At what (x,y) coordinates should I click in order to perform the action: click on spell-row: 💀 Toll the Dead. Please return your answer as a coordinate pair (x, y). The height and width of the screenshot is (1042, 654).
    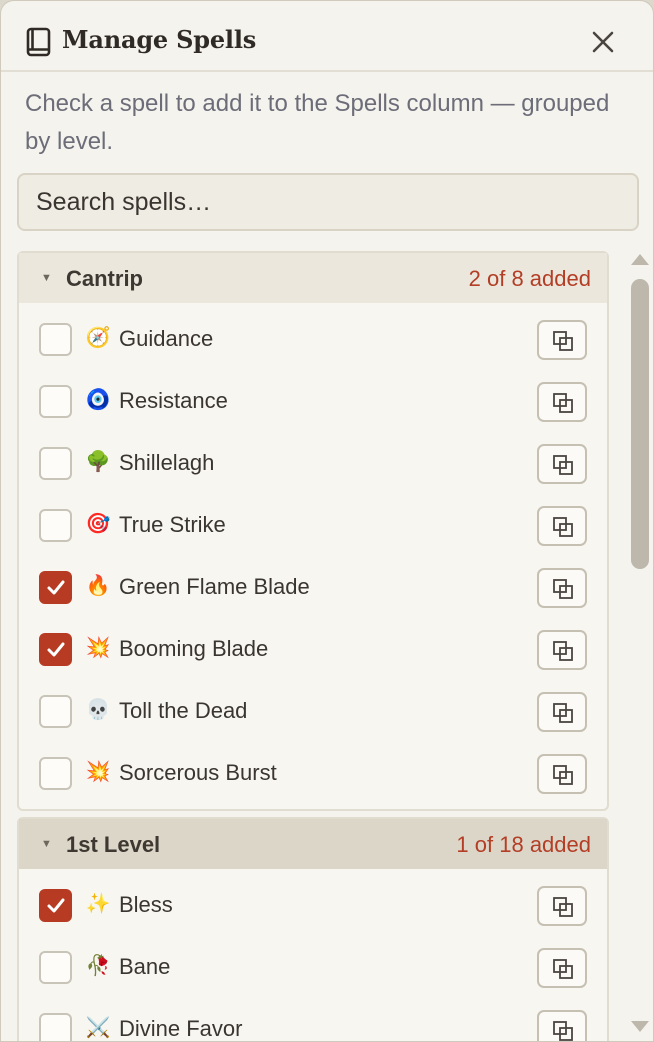
    Looking at the image, I should click on (313, 712).